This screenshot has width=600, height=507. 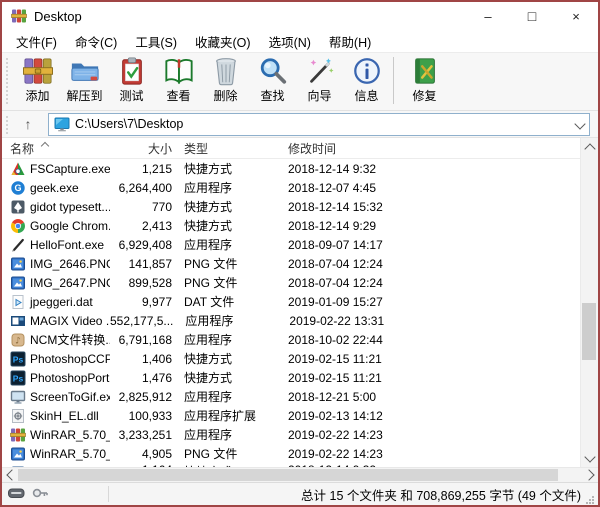 What do you see at coordinates (108, 494) in the screenshot?
I see `statusbar-divider` at bounding box center [108, 494].